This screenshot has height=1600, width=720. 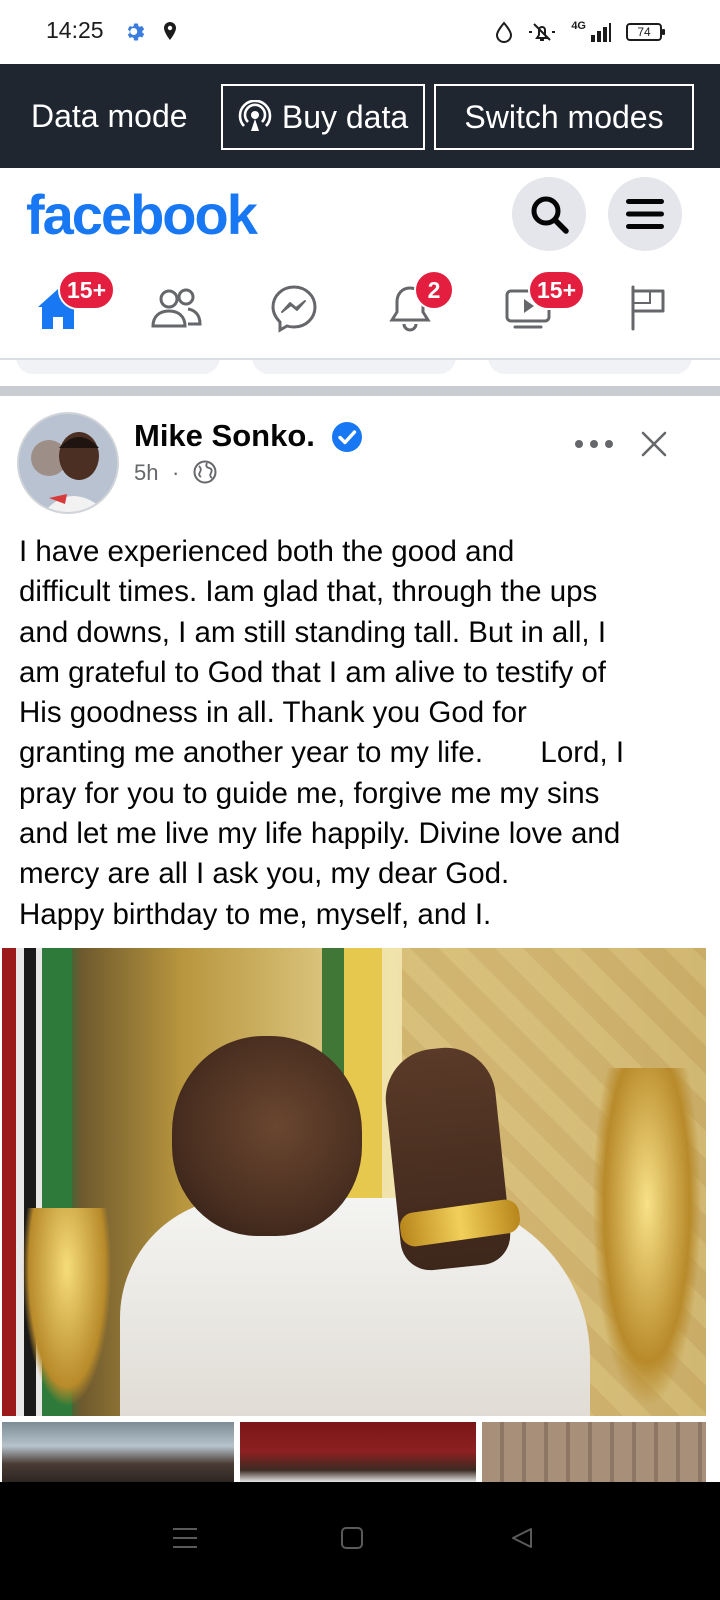 I want to click on flag-icon, so click(x=648, y=308).